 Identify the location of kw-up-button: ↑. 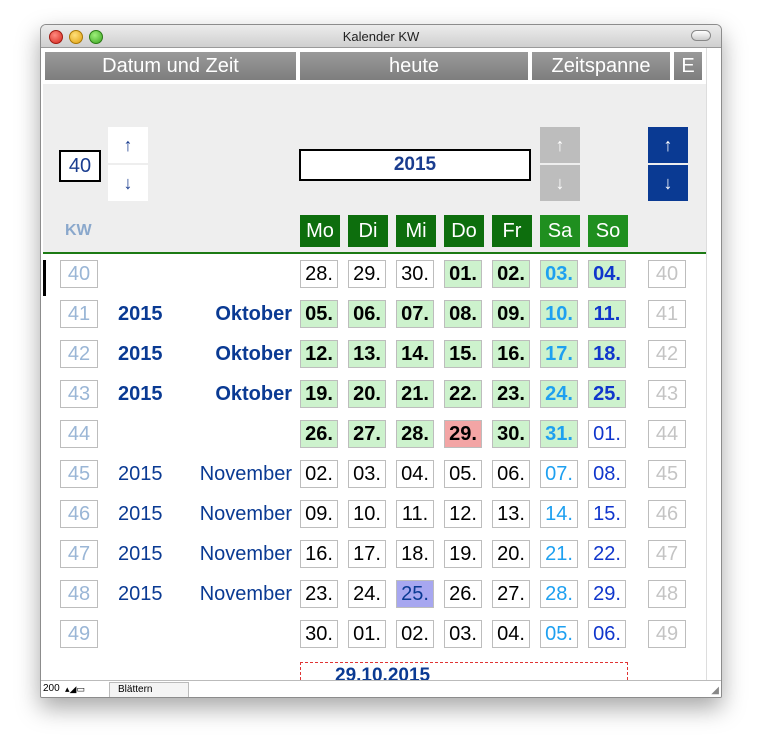
(128, 145).